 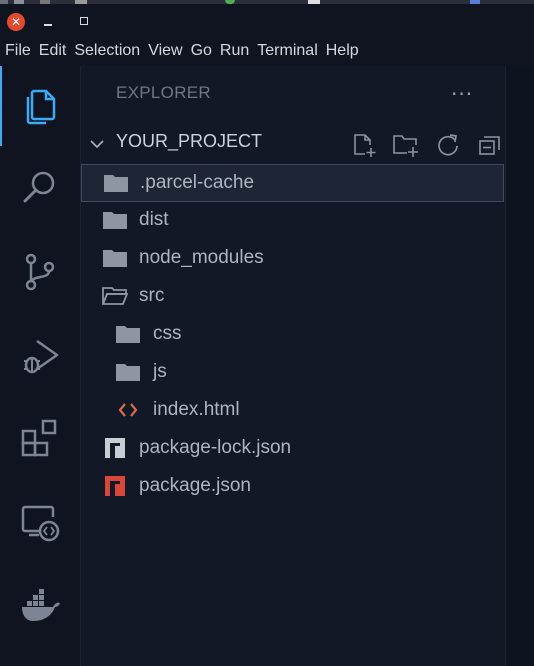 I want to click on collapse-all-icon, so click(x=489, y=145).